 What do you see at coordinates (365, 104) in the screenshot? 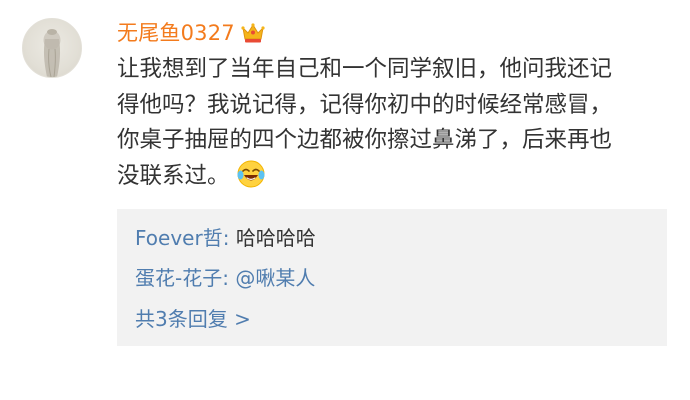
I see `comment-line: 得他吗？我说记得，记得你初中的时候经常感冒，` at bounding box center [365, 104].